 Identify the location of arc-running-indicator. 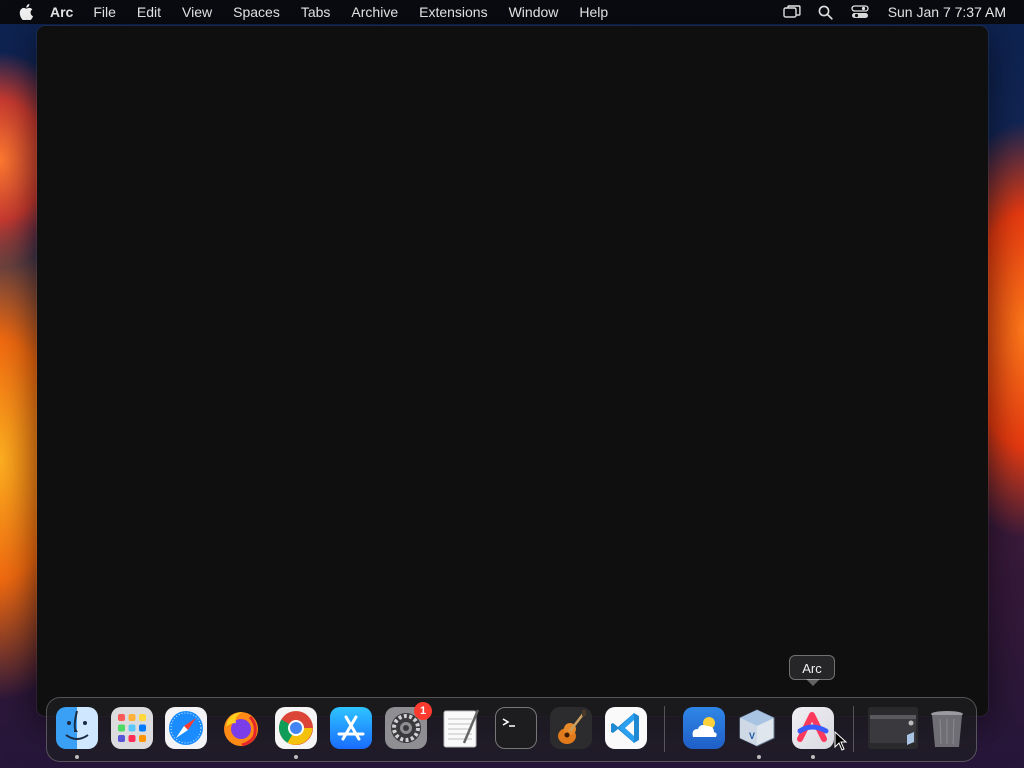
(813, 757).